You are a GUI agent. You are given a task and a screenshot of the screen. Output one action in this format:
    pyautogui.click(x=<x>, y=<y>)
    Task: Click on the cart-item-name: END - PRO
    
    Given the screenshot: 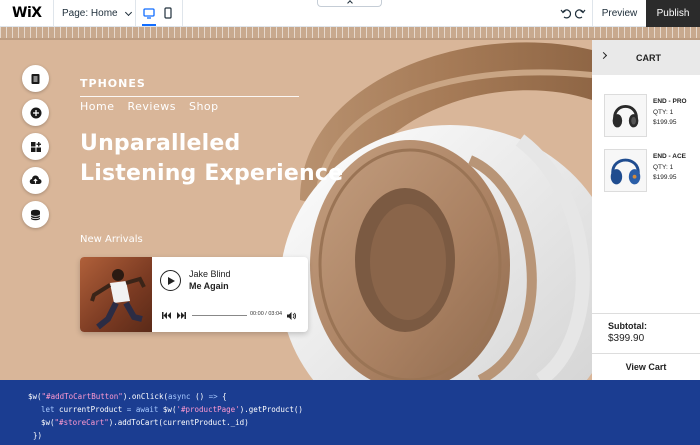 What is the action you would take?
    pyautogui.click(x=670, y=101)
    